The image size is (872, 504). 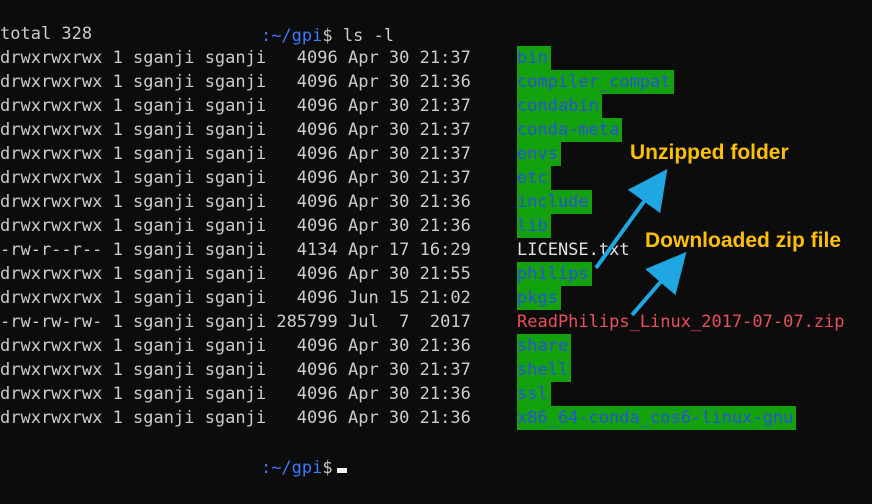 I want to click on downloaded-zip-label: Downloaded zip file, so click(x=743, y=240).